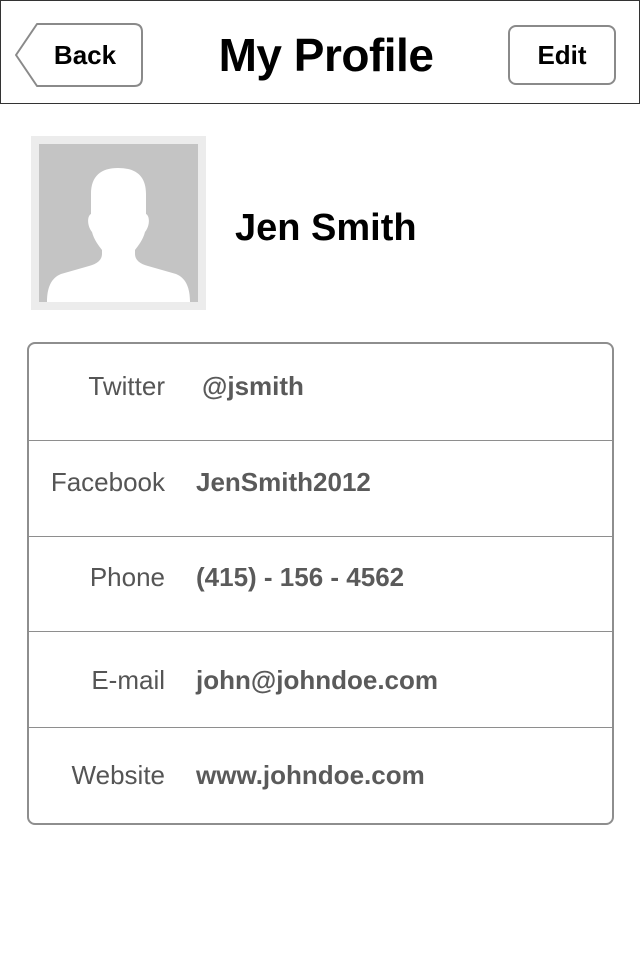 The height and width of the screenshot is (980, 640). What do you see at coordinates (127, 577) in the screenshot?
I see `phone-label: Phone` at bounding box center [127, 577].